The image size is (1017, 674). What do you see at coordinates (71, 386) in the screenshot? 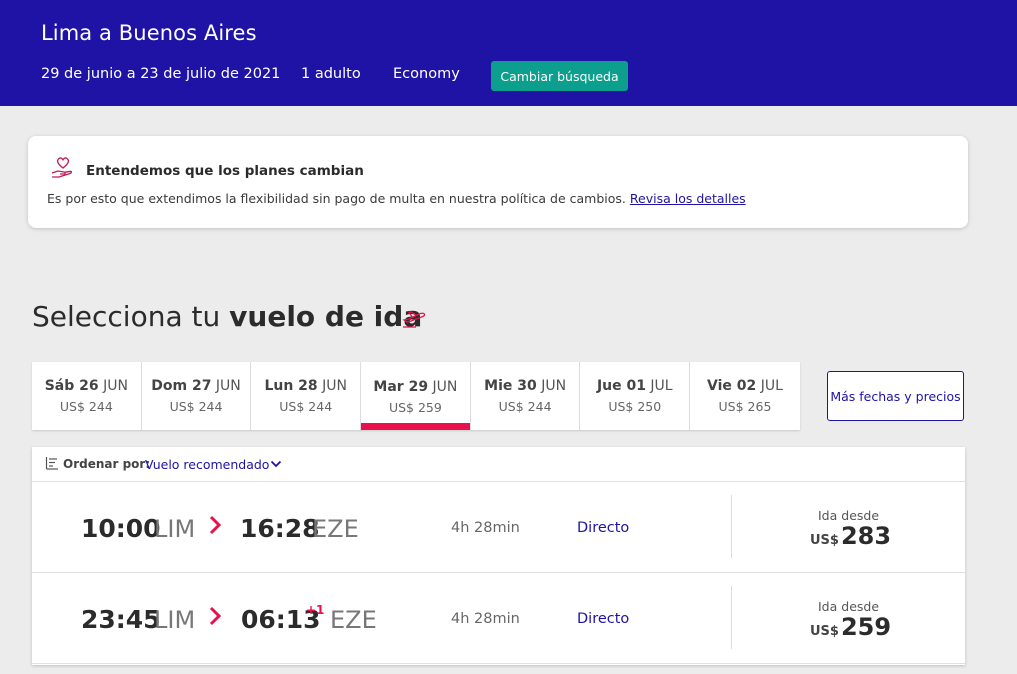
I see `date-tab-day: Sáb 26` at bounding box center [71, 386].